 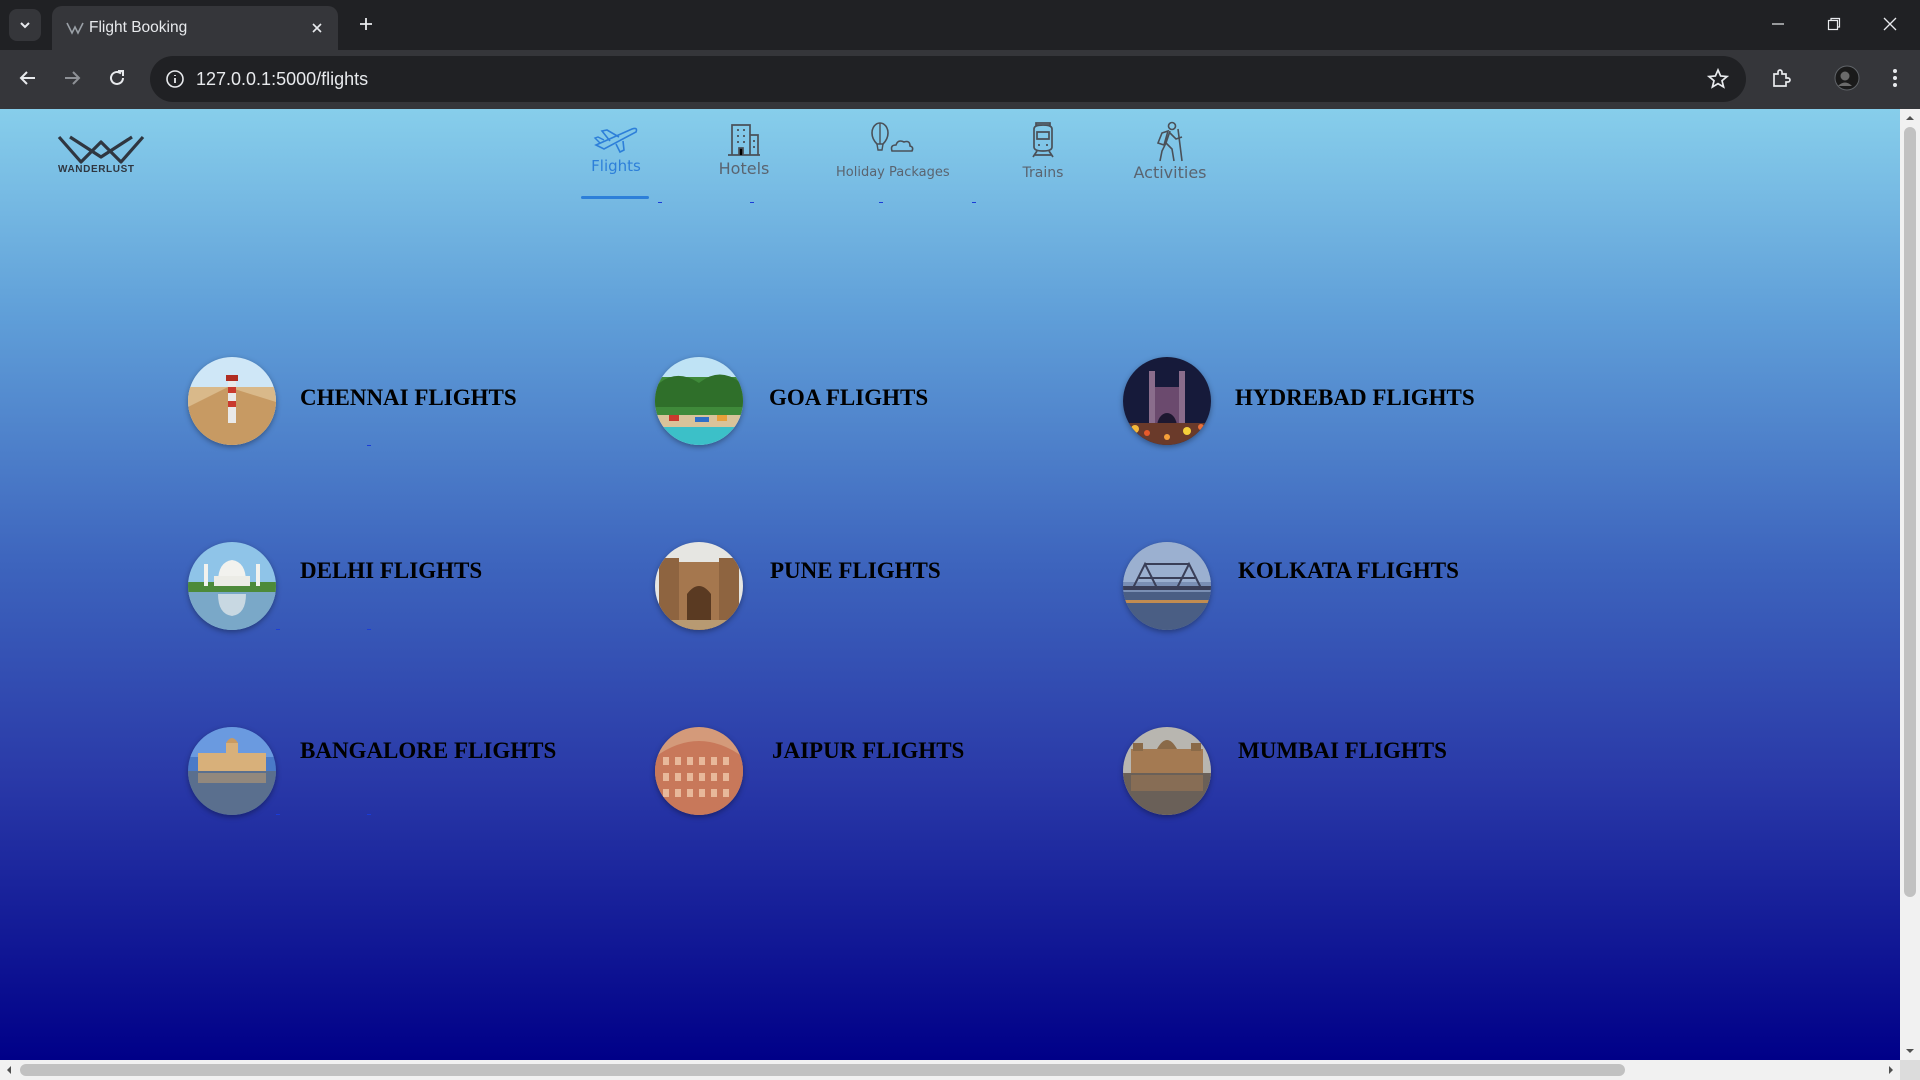 I want to click on menu-button, so click(x=1895, y=78).